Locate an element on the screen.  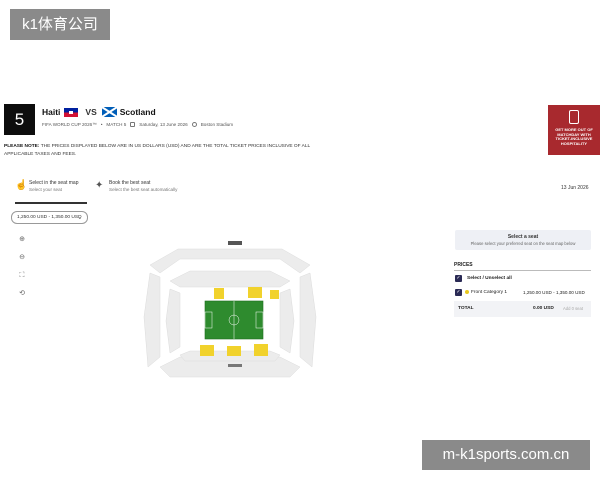
team-home: Haiti is located at coordinates (51, 112).